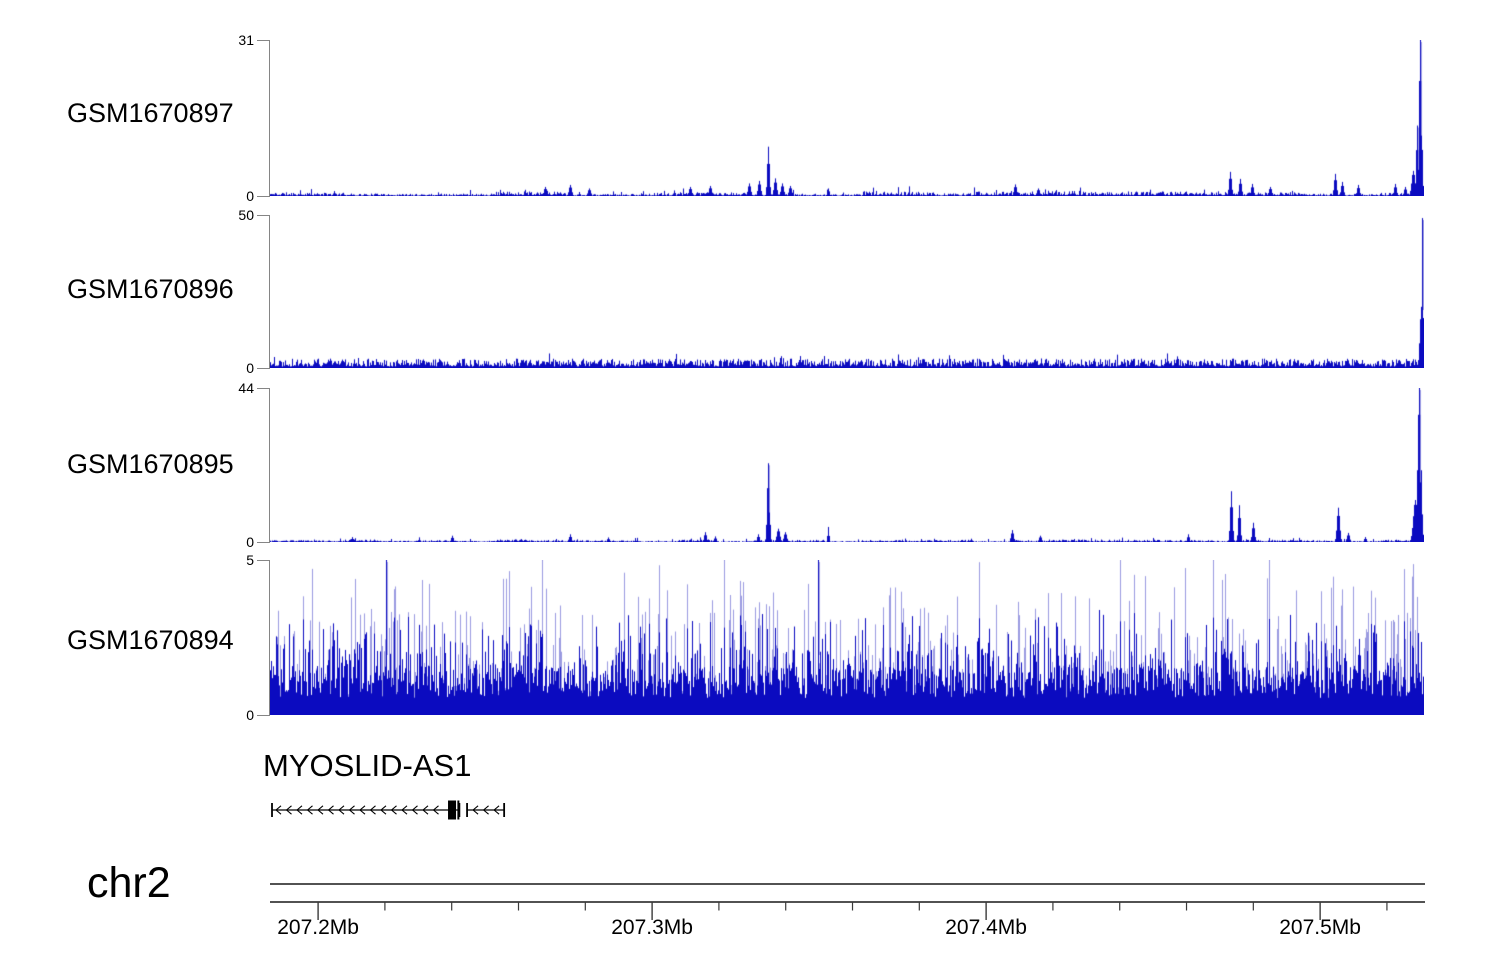 This screenshot has width=1500, height=980. What do you see at coordinates (318, 927) in the screenshot?
I see `axis-tick-label: 207.2Mb` at bounding box center [318, 927].